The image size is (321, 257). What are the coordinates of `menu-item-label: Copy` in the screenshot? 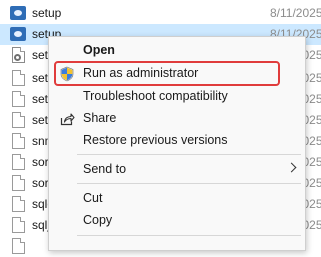 It's located at (98, 220).